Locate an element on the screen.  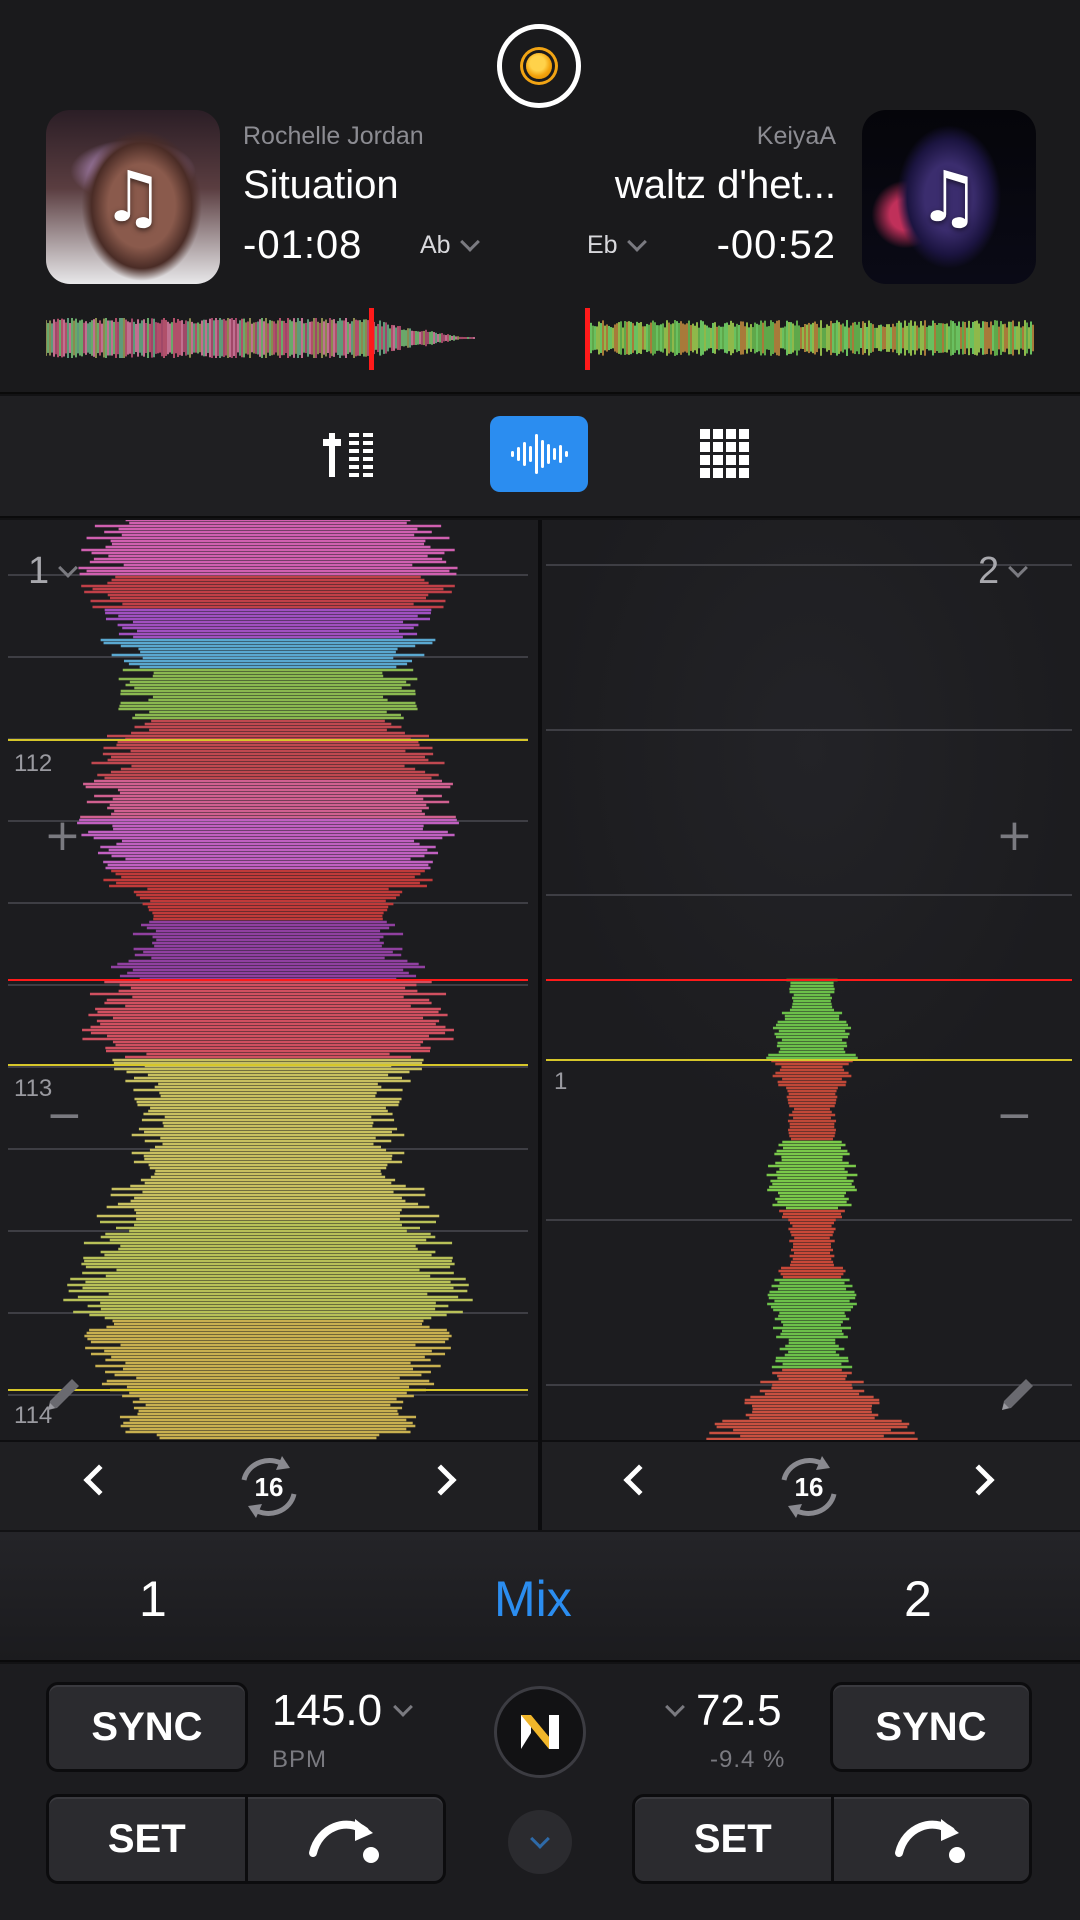
deck1-cue-controls: SET is located at coordinates (246, 1839).